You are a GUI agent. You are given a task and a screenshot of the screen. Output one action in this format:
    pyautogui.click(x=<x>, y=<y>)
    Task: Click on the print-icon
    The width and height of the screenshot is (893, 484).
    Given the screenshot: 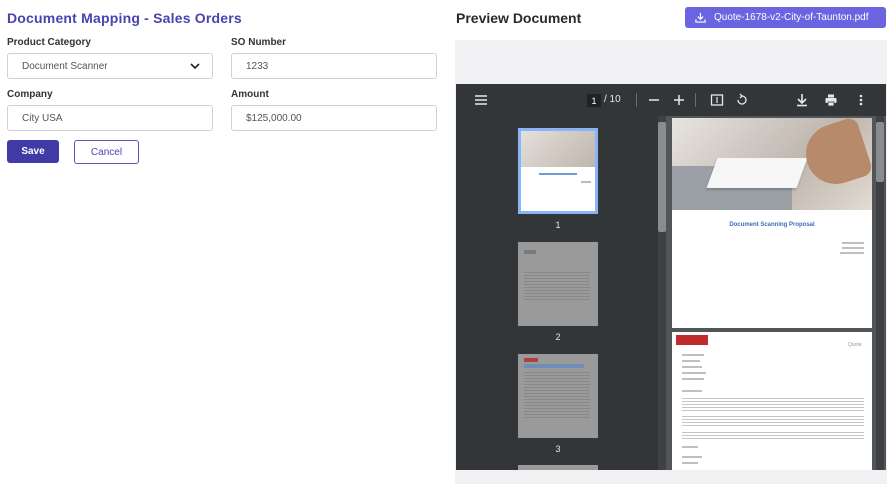 What is the action you would take?
    pyautogui.click(x=831, y=100)
    